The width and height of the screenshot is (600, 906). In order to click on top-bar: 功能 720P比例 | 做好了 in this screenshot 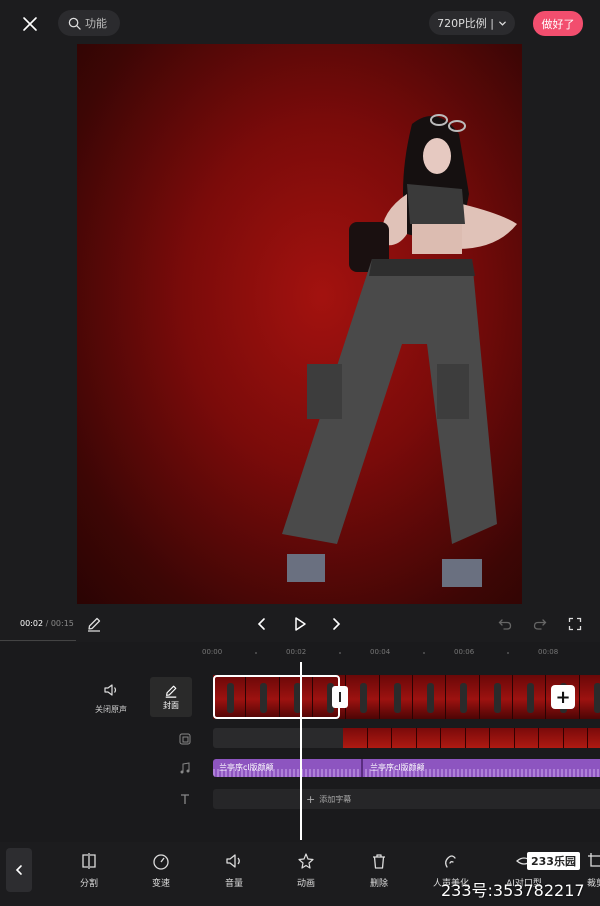, I will do `click(300, 24)`.